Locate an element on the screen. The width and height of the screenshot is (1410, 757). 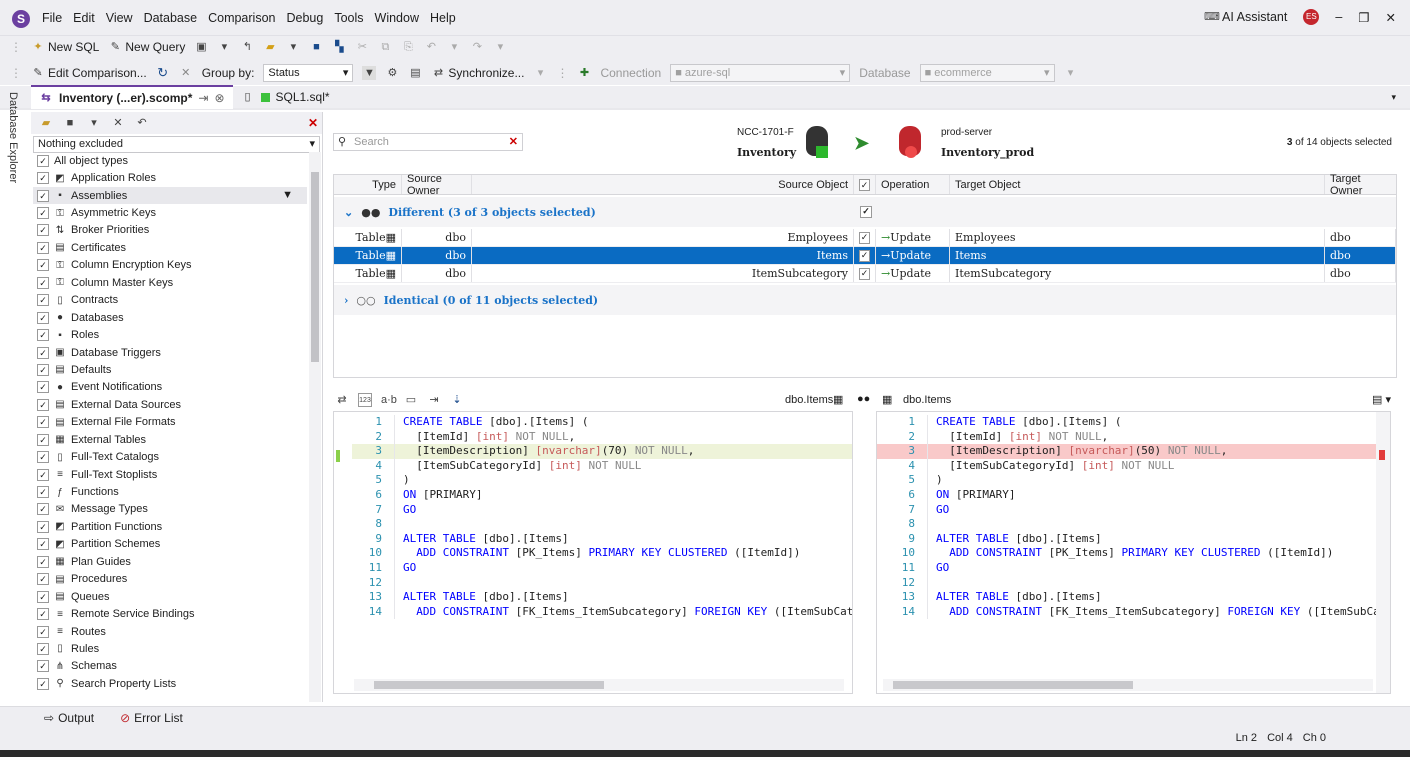
open-filter-icon: ▰ is located at coordinates (46, 123).